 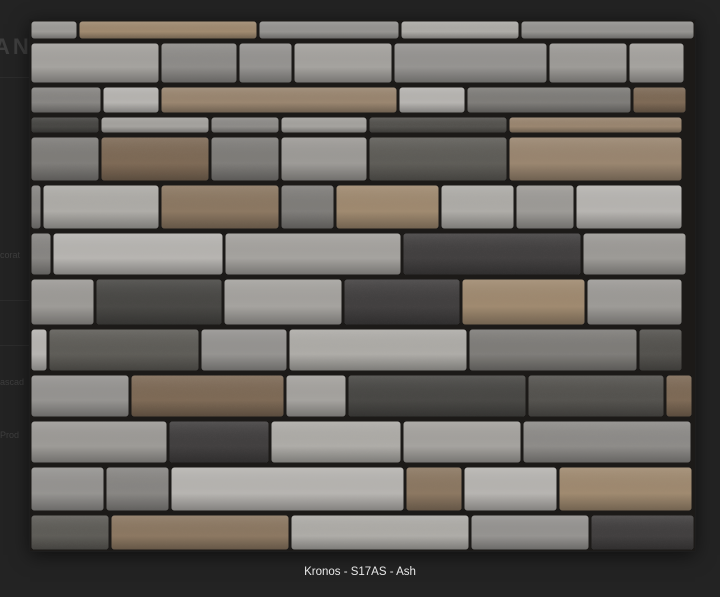 I want to click on image-caption: Kronos - S17AS - Ash, so click(x=360, y=572).